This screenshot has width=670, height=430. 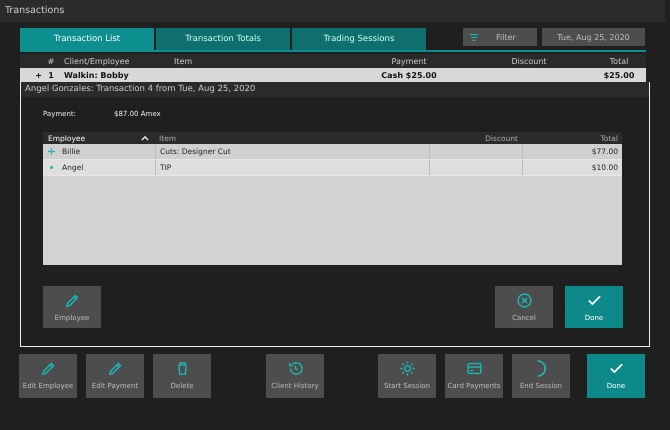 What do you see at coordinates (474, 37) in the screenshot?
I see `filter-icon` at bounding box center [474, 37].